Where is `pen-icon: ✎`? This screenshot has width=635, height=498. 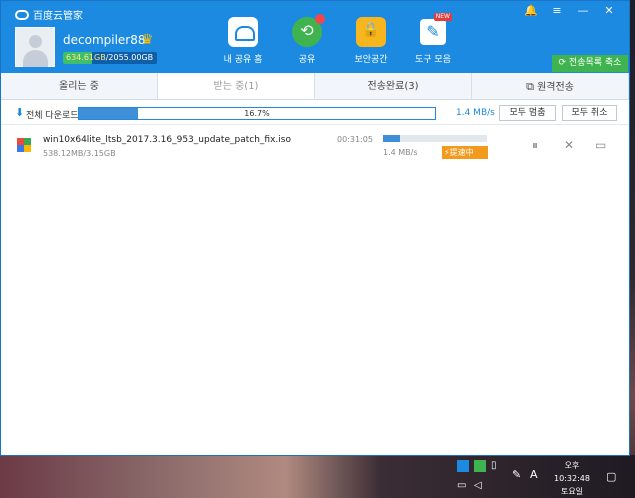 pen-icon: ✎ is located at coordinates (518, 474).